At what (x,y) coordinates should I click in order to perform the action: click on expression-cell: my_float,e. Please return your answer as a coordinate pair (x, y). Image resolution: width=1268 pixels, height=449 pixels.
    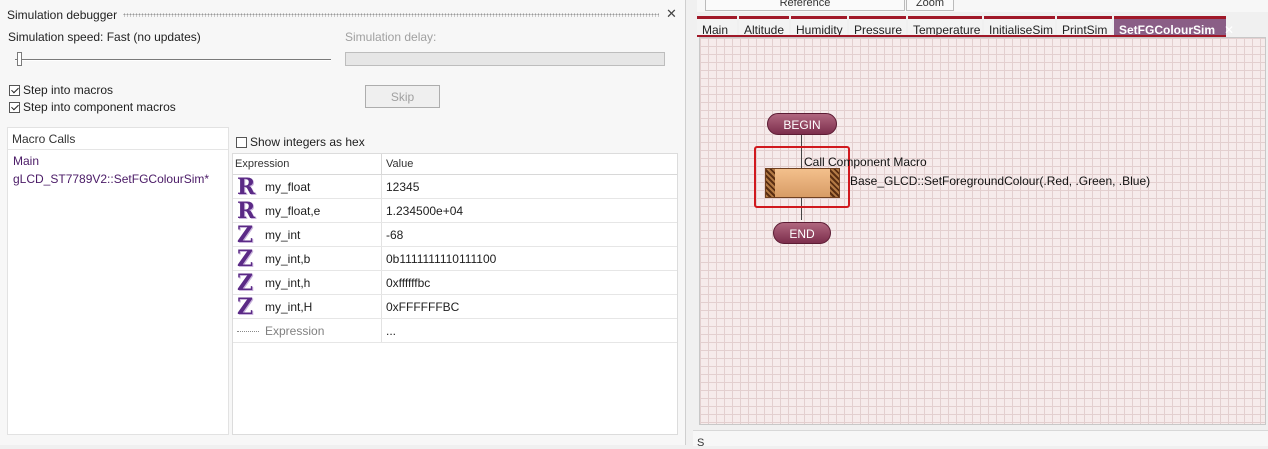
    Looking at the image, I should click on (293, 211).